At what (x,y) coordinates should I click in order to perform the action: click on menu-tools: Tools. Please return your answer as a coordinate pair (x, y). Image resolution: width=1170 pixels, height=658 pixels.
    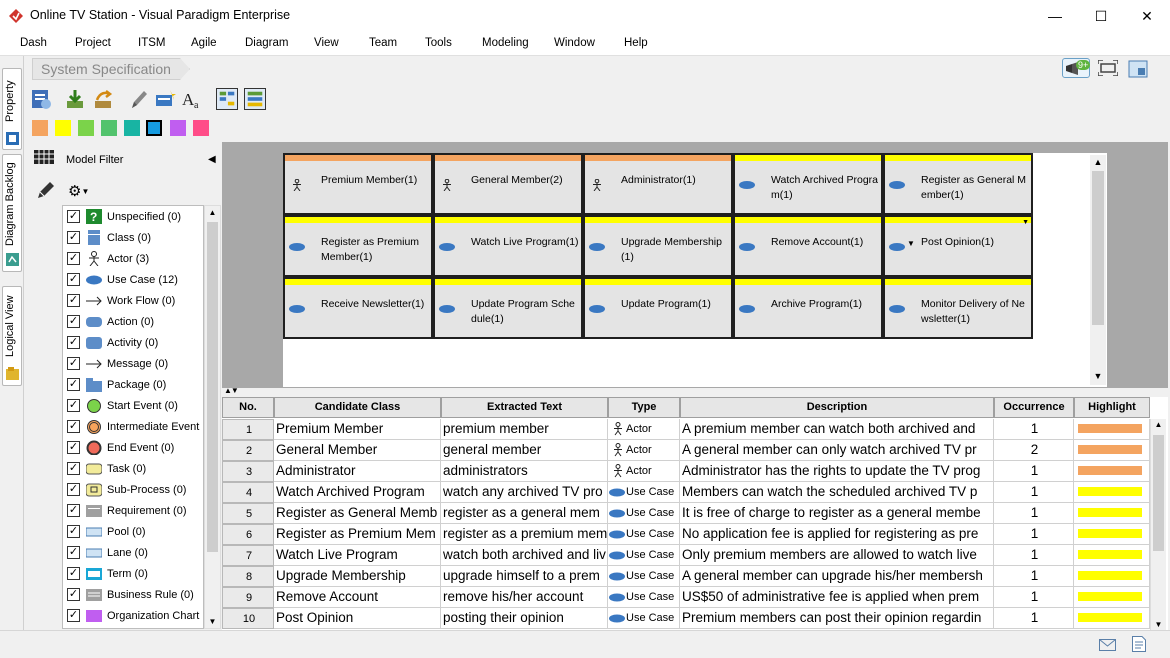
    Looking at the image, I should click on (438, 43).